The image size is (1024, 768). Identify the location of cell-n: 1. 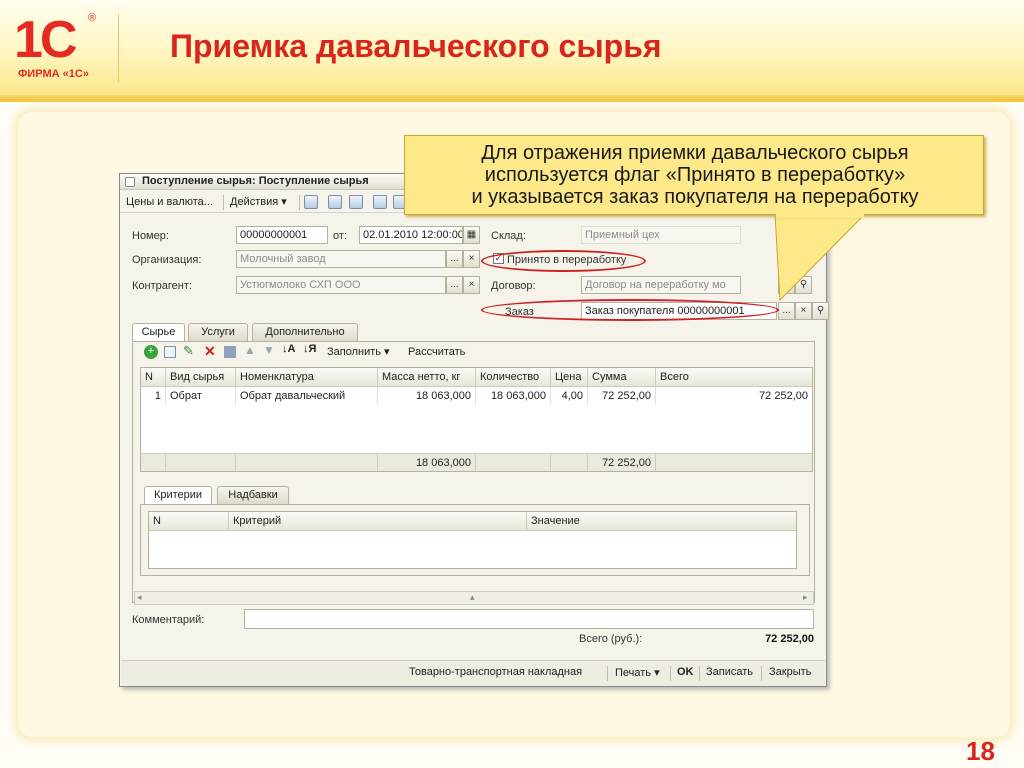
(153, 396).